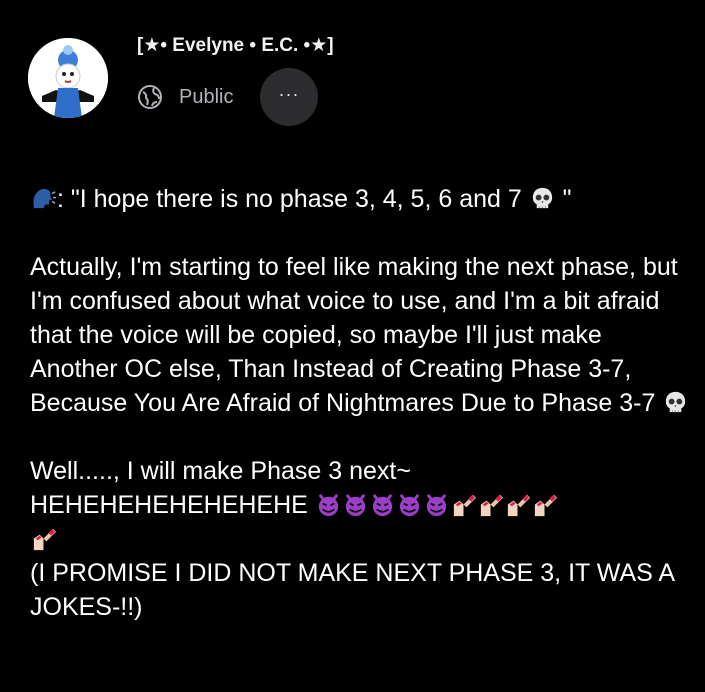 The width and height of the screenshot is (705, 692). Describe the element at coordinates (206, 96) in the screenshot. I see `privacy-label: Public` at that location.